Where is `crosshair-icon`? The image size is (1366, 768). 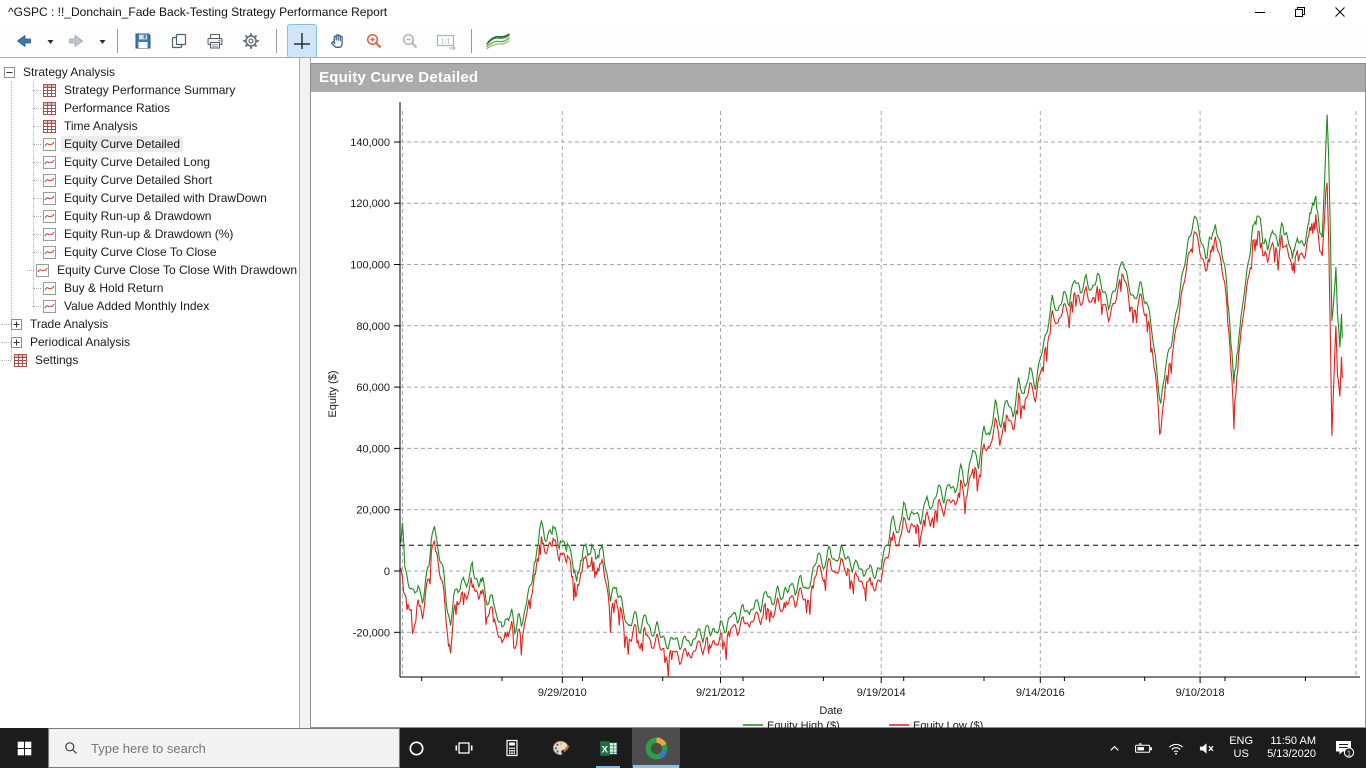
crosshair-icon is located at coordinates (302, 41).